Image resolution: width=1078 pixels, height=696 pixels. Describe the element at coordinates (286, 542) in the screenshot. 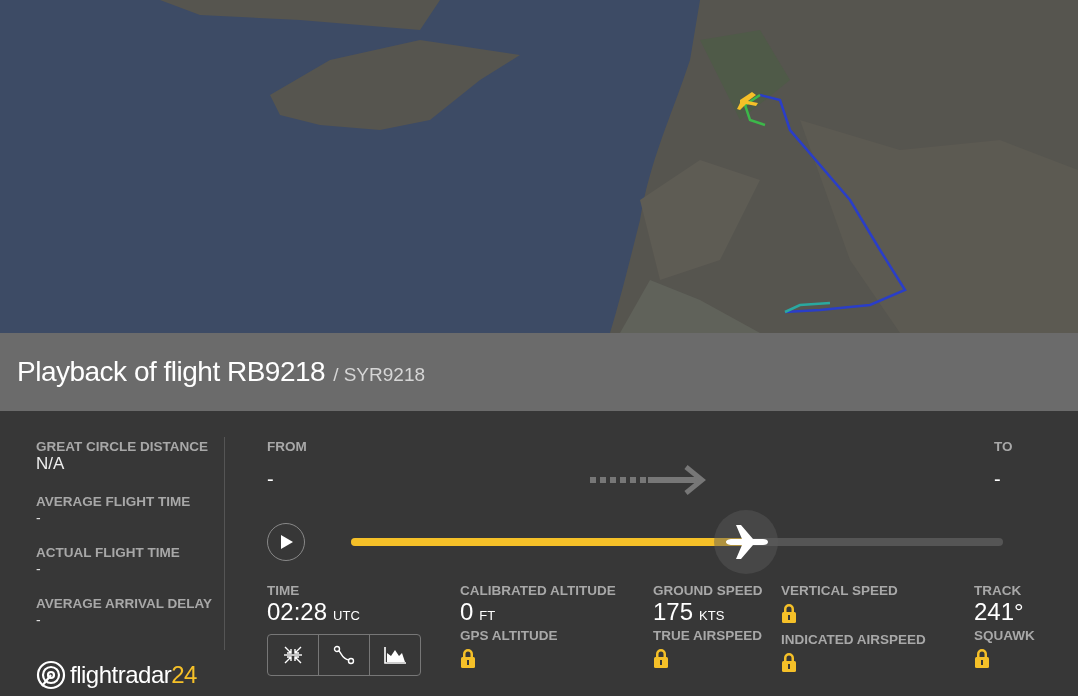

I see `play-icon` at that location.